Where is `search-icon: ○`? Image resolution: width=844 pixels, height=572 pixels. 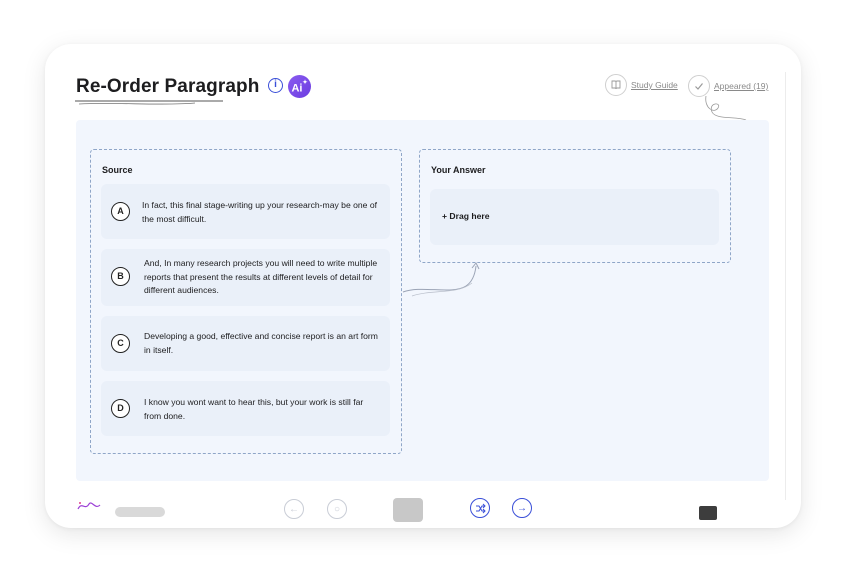 search-icon: ○ is located at coordinates (337, 509).